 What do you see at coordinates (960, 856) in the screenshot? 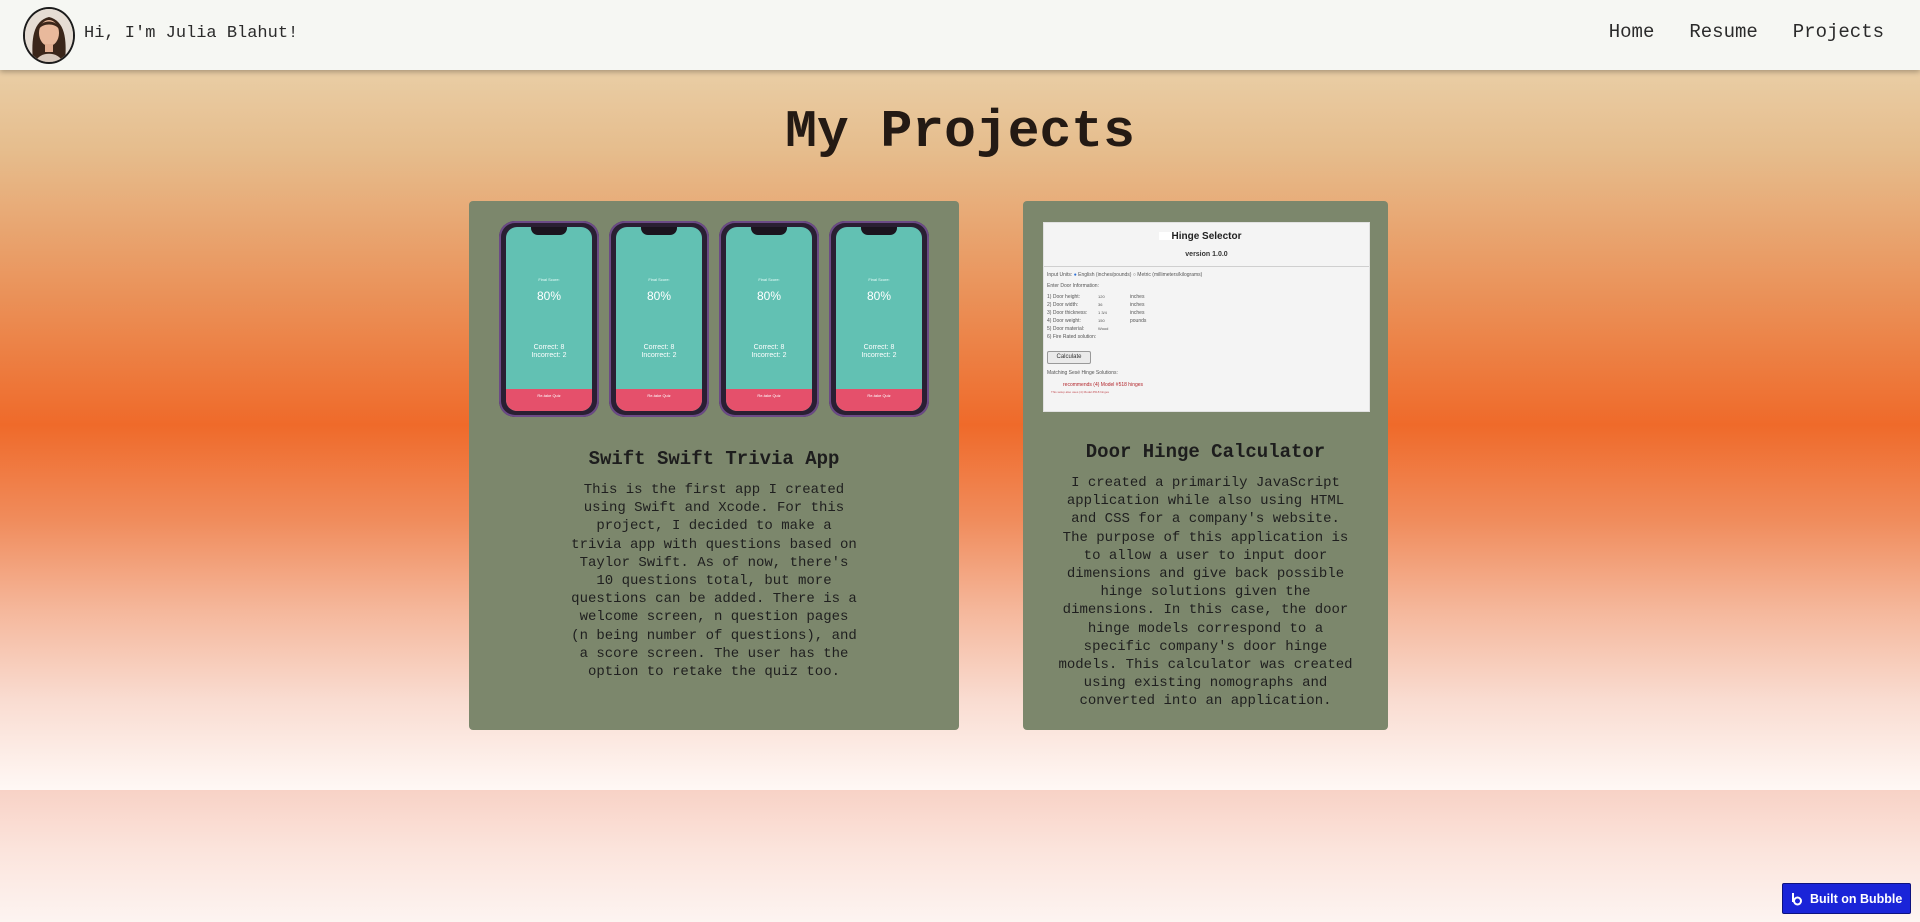
I see `footer-area` at bounding box center [960, 856].